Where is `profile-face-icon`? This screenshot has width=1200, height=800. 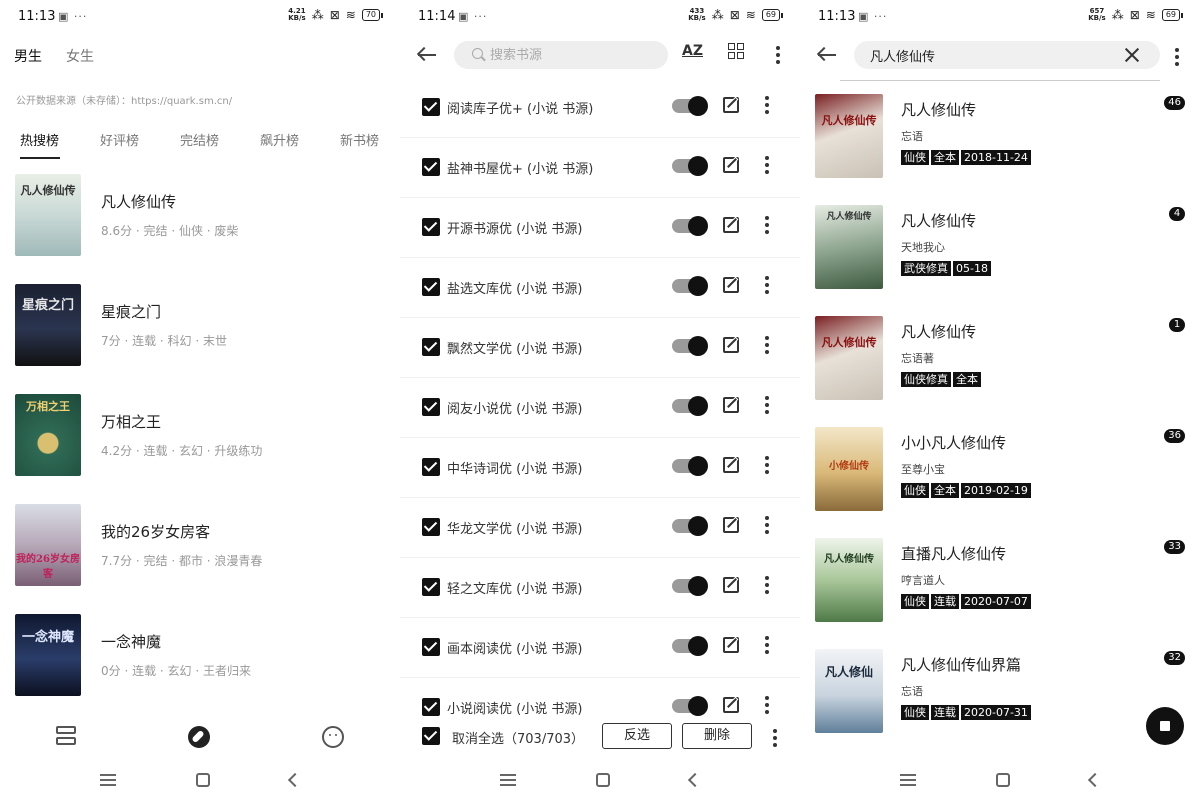
profile-face-icon is located at coordinates (333, 737).